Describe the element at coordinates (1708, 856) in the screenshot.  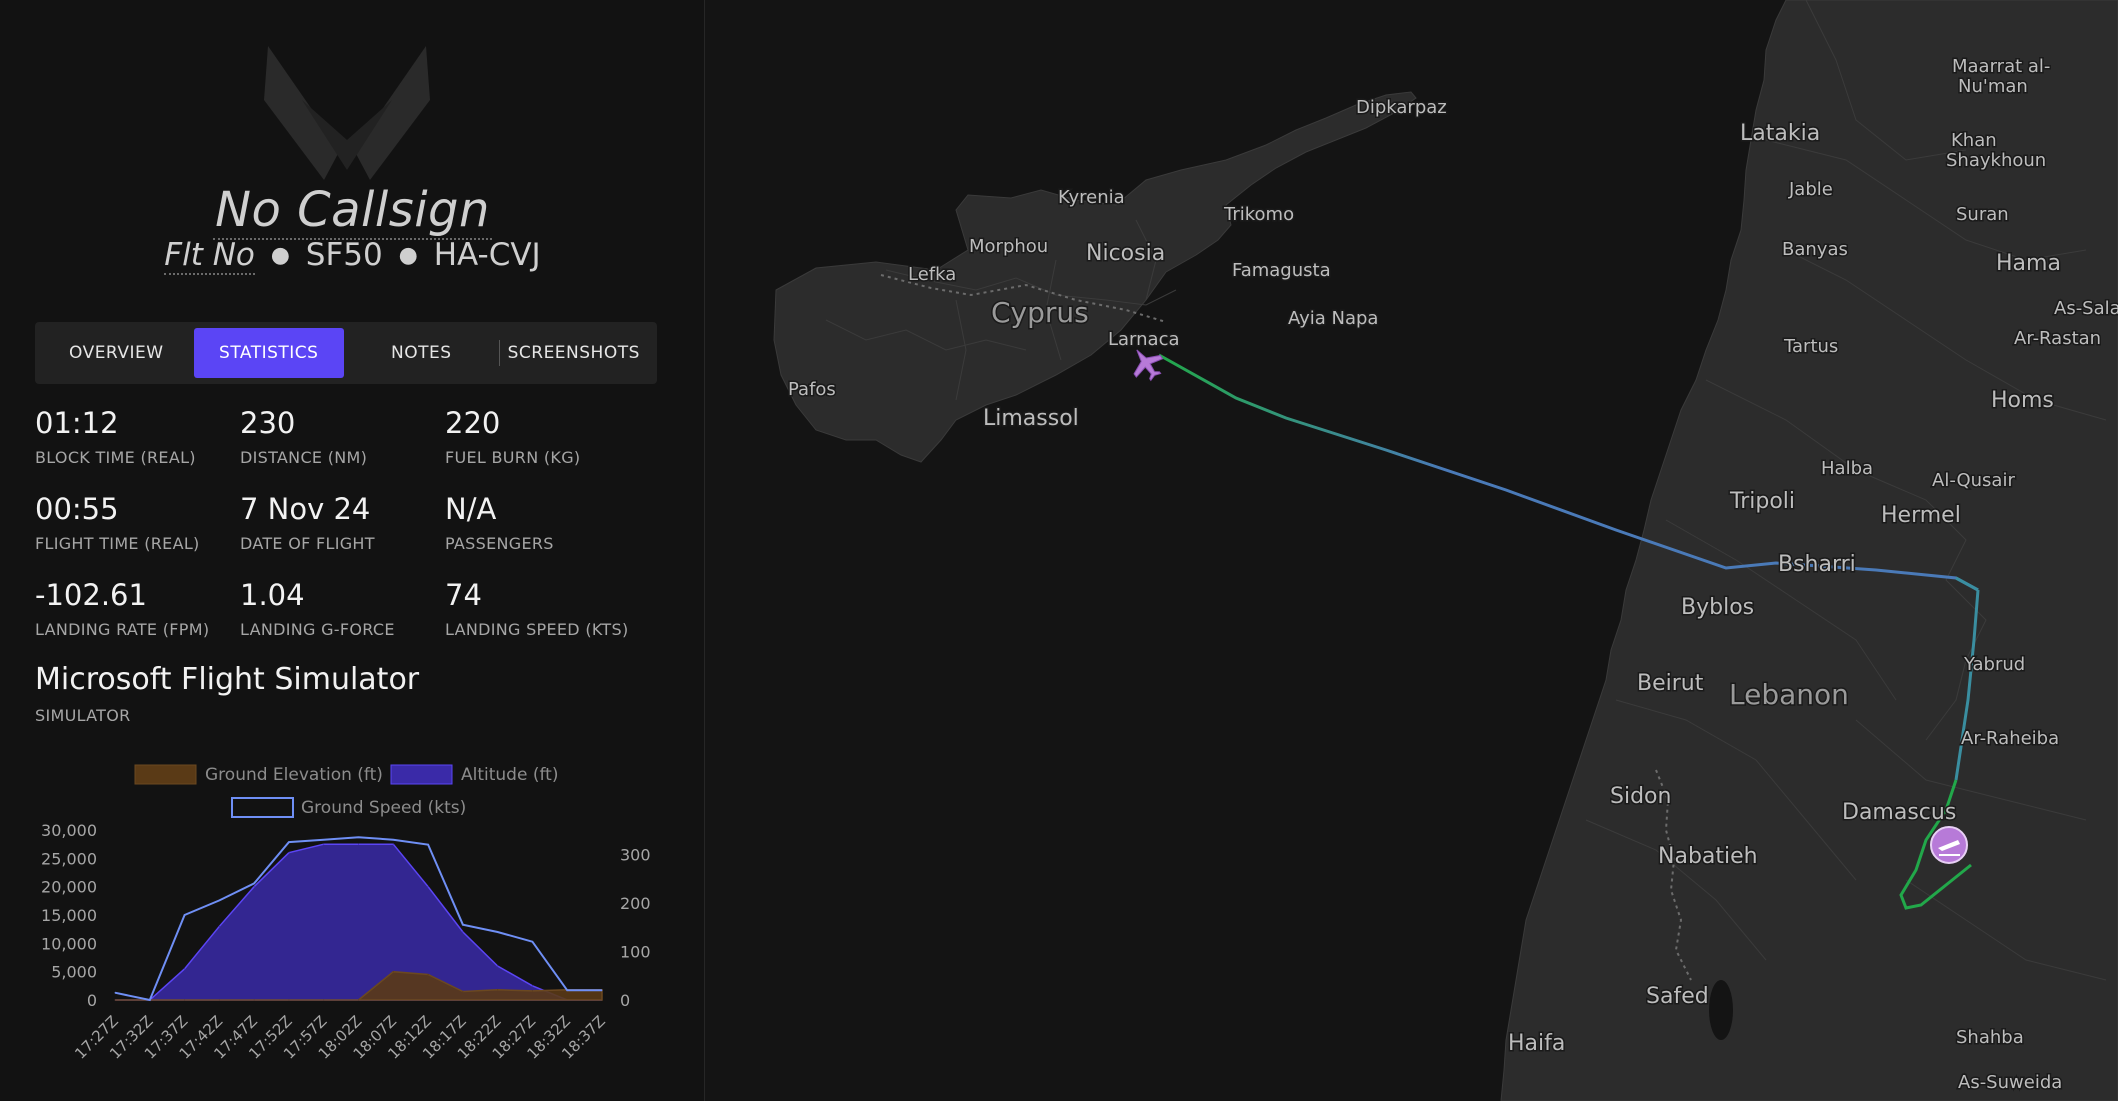
I see `map-label: Nabatieh` at that location.